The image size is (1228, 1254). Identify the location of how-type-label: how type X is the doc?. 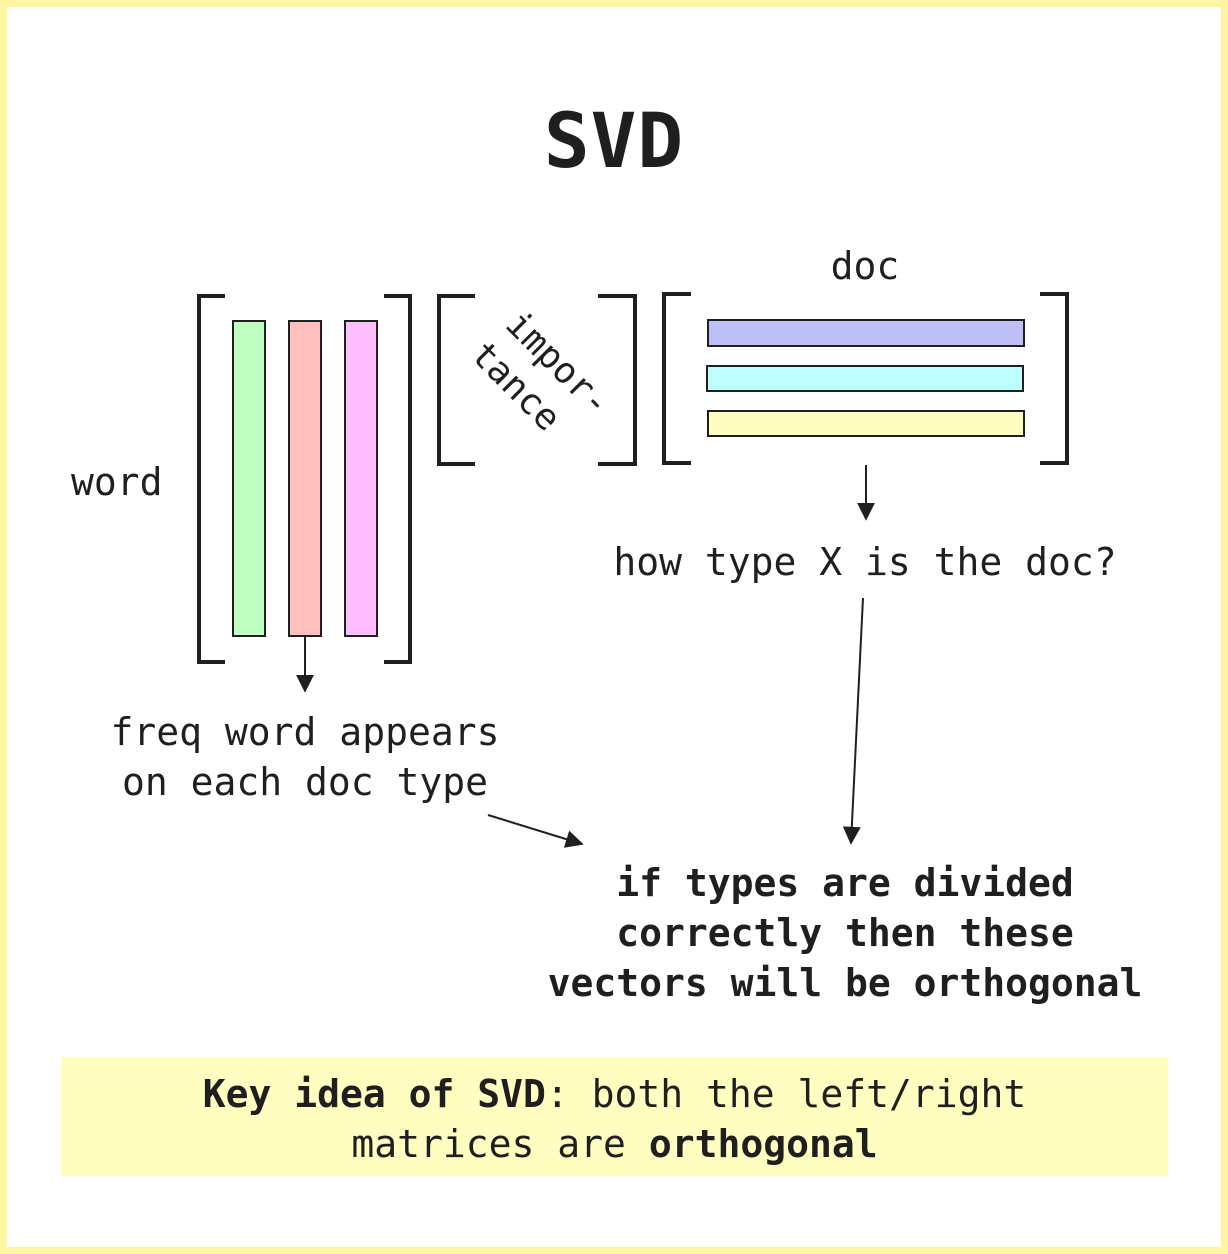
(865, 562).